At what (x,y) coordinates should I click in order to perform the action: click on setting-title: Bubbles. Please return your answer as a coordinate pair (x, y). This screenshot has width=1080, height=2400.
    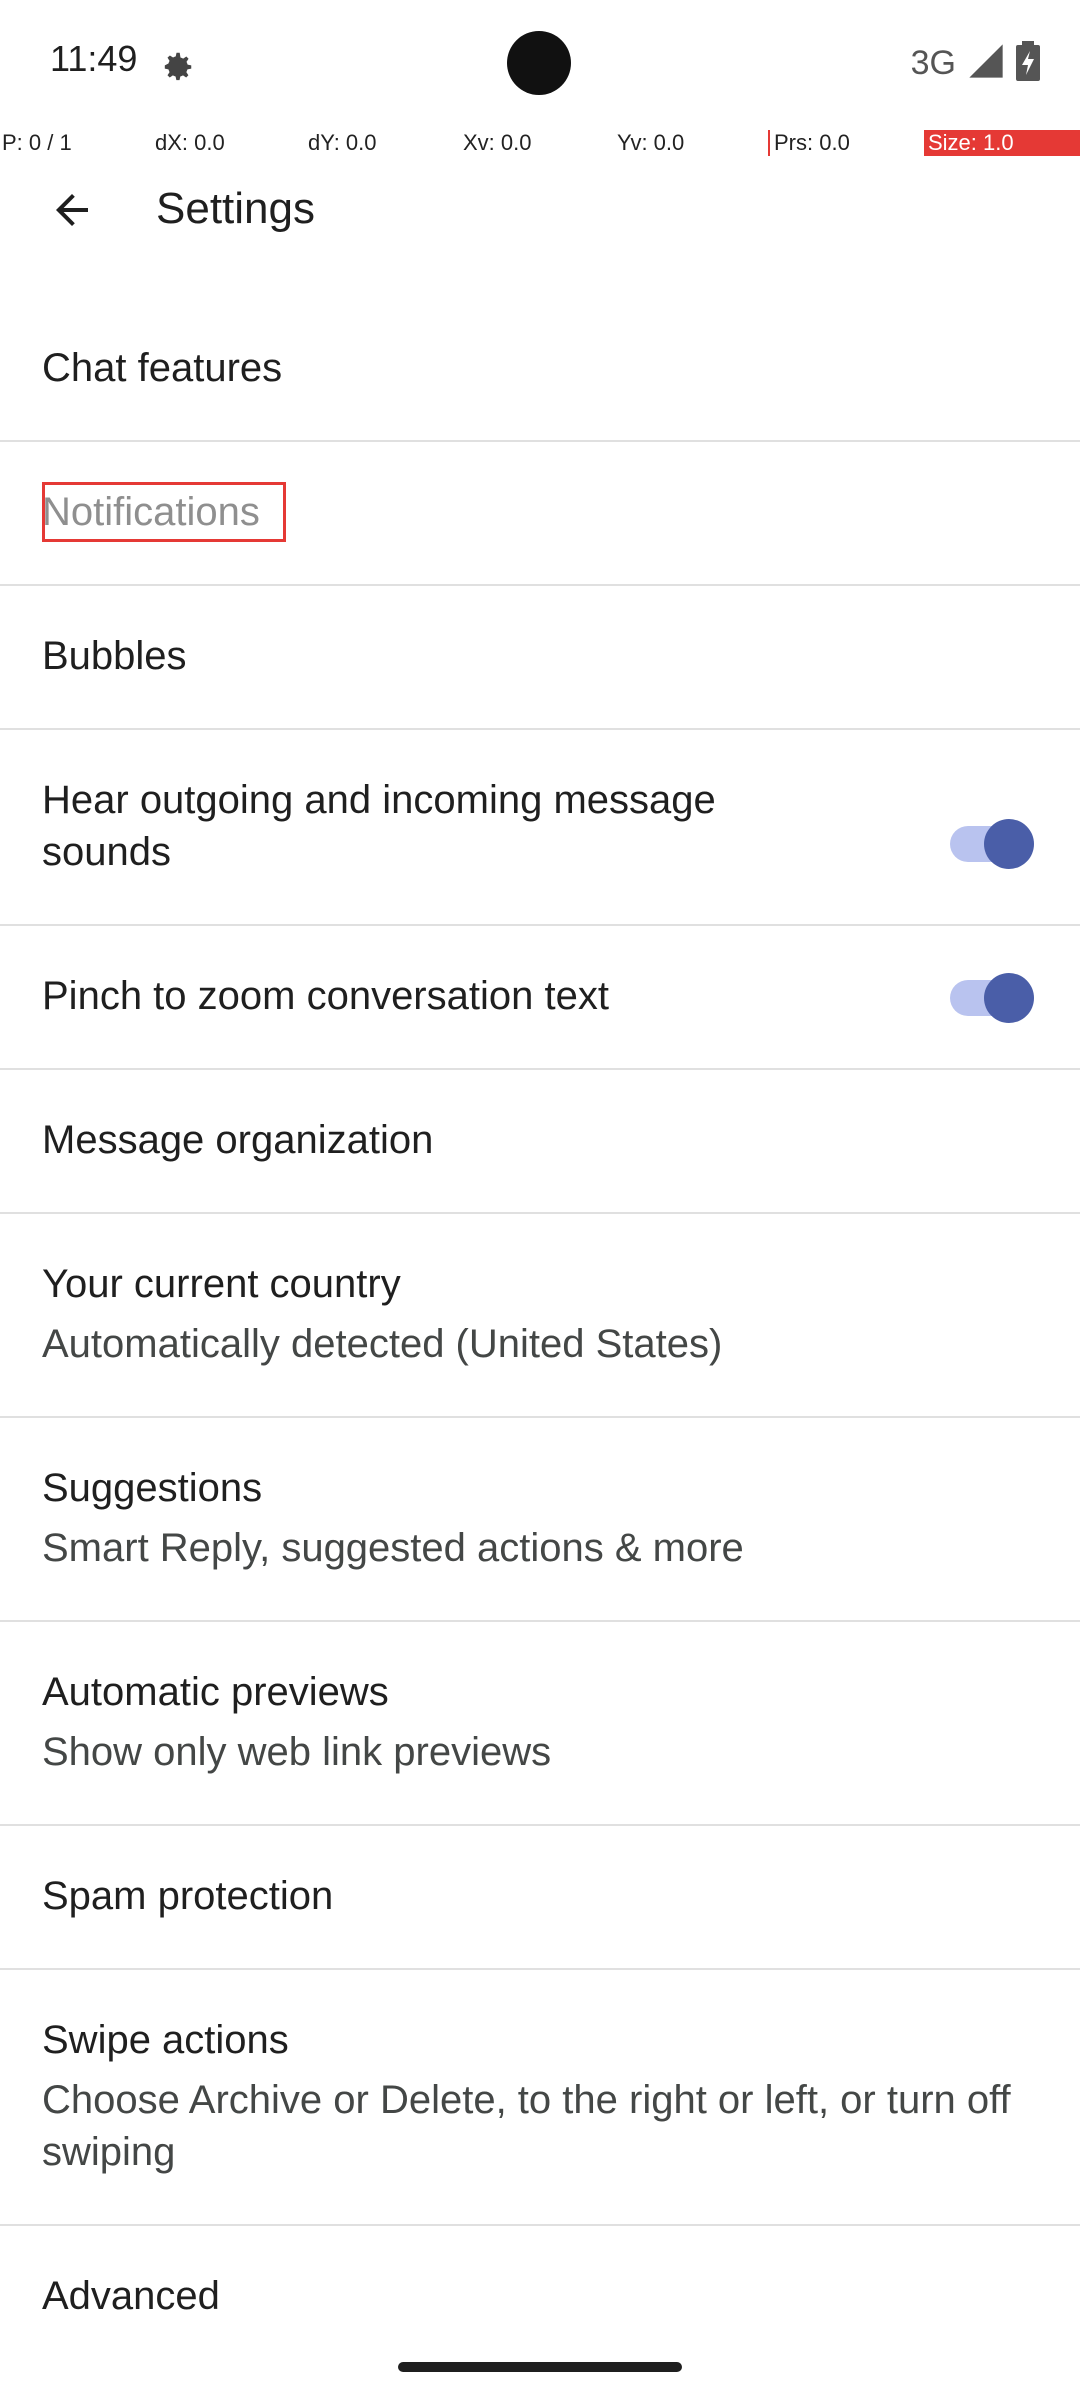
    Looking at the image, I should click on (114, 656).